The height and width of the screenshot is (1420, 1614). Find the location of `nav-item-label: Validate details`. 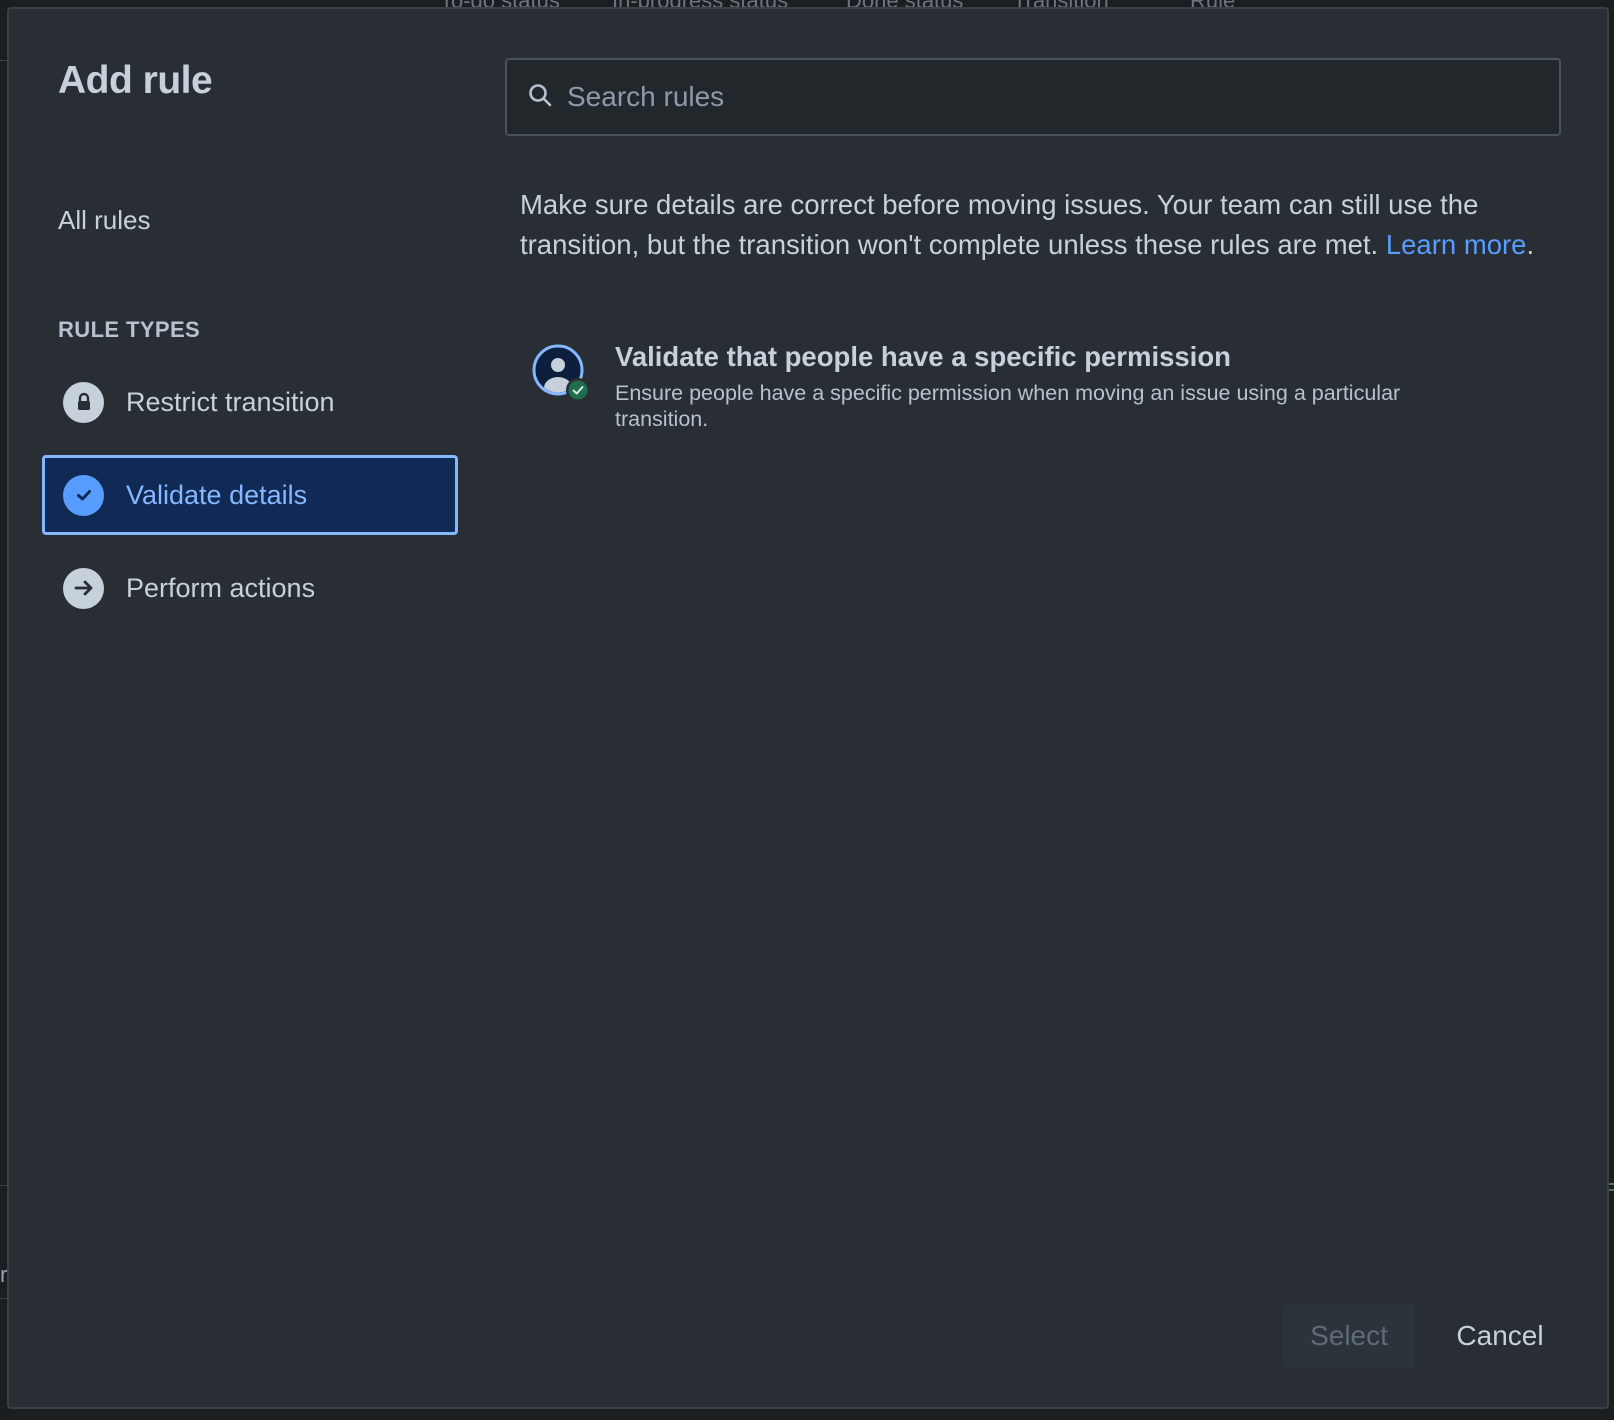

nav-item-label: Validate details is located at coordinates (217, 494).